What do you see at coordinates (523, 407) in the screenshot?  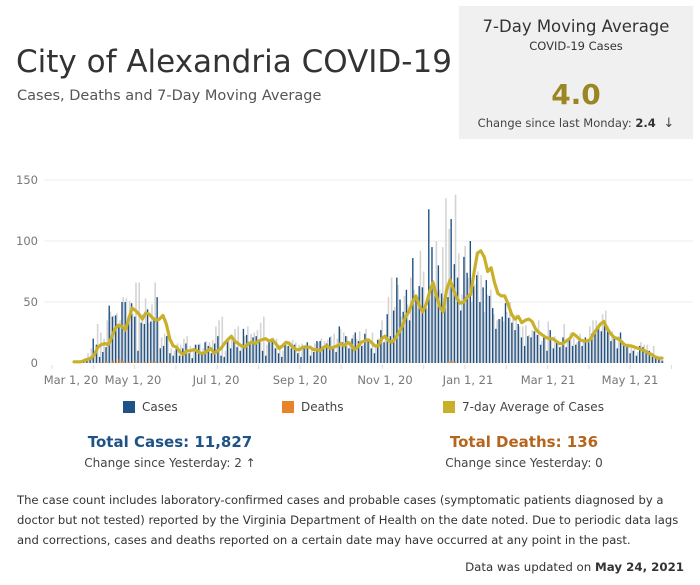 I see `legend-item-average: 7-day Average of Cases` at bounding box center [523, 407].